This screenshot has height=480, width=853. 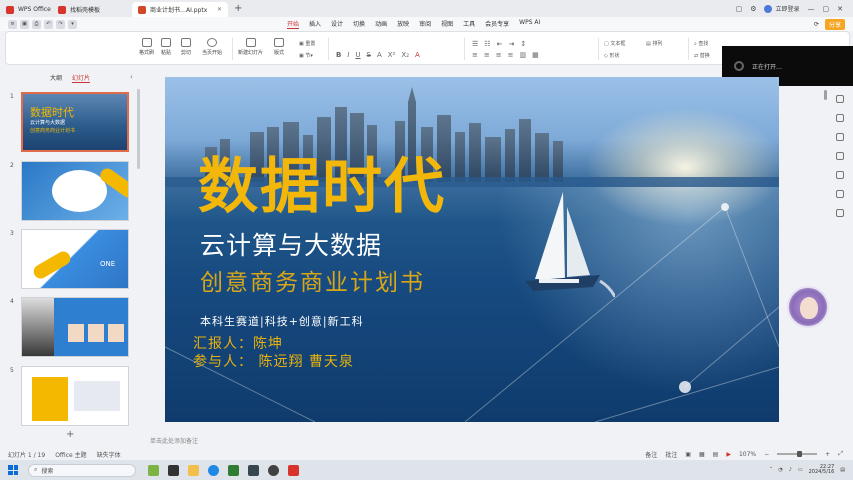 What do you see at coordinates (193, 470) in the screenshot?
I see `file-explorer-icon` at bounding box center [193, 470].